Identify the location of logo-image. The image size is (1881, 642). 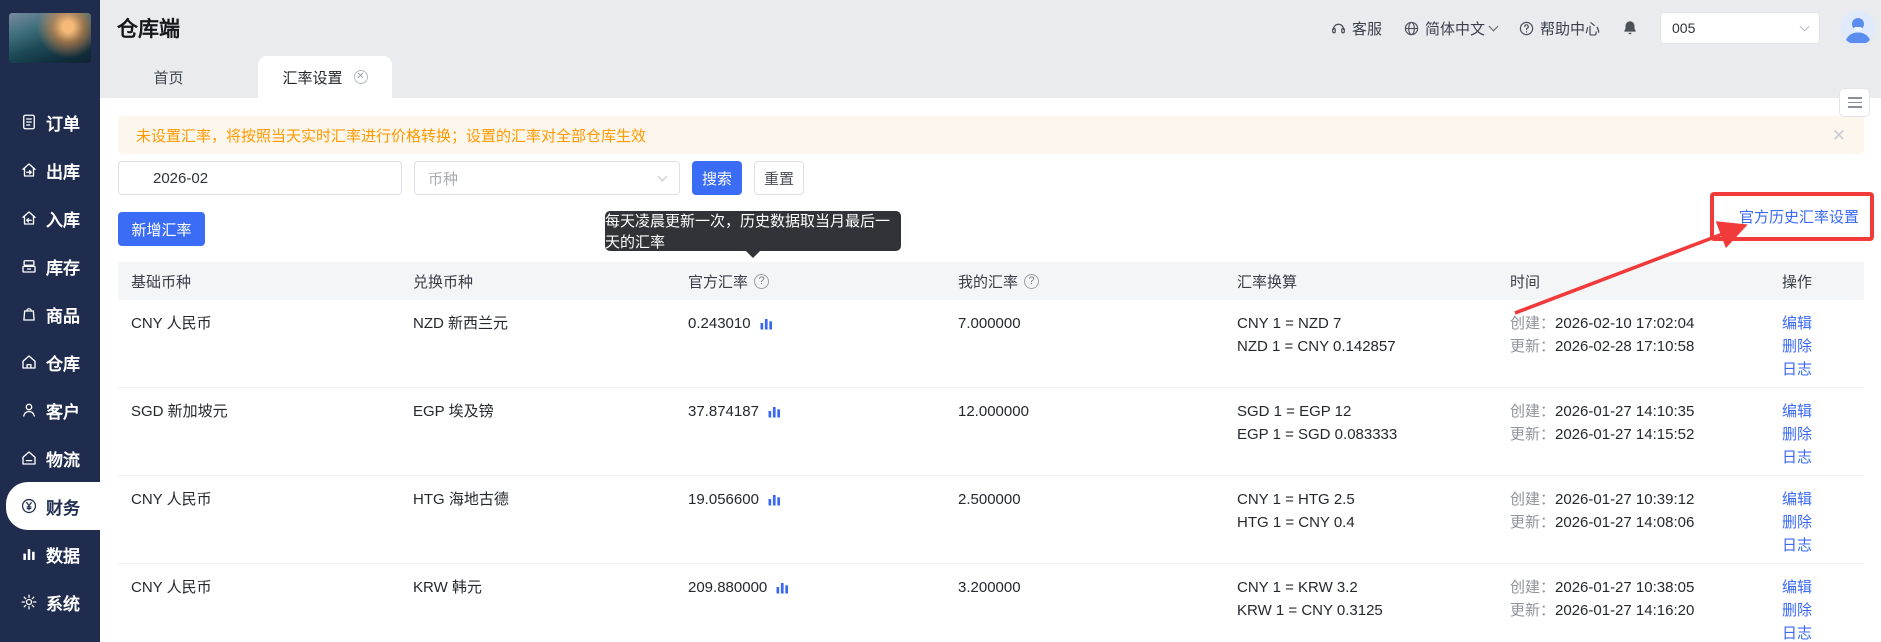
(50, 38).